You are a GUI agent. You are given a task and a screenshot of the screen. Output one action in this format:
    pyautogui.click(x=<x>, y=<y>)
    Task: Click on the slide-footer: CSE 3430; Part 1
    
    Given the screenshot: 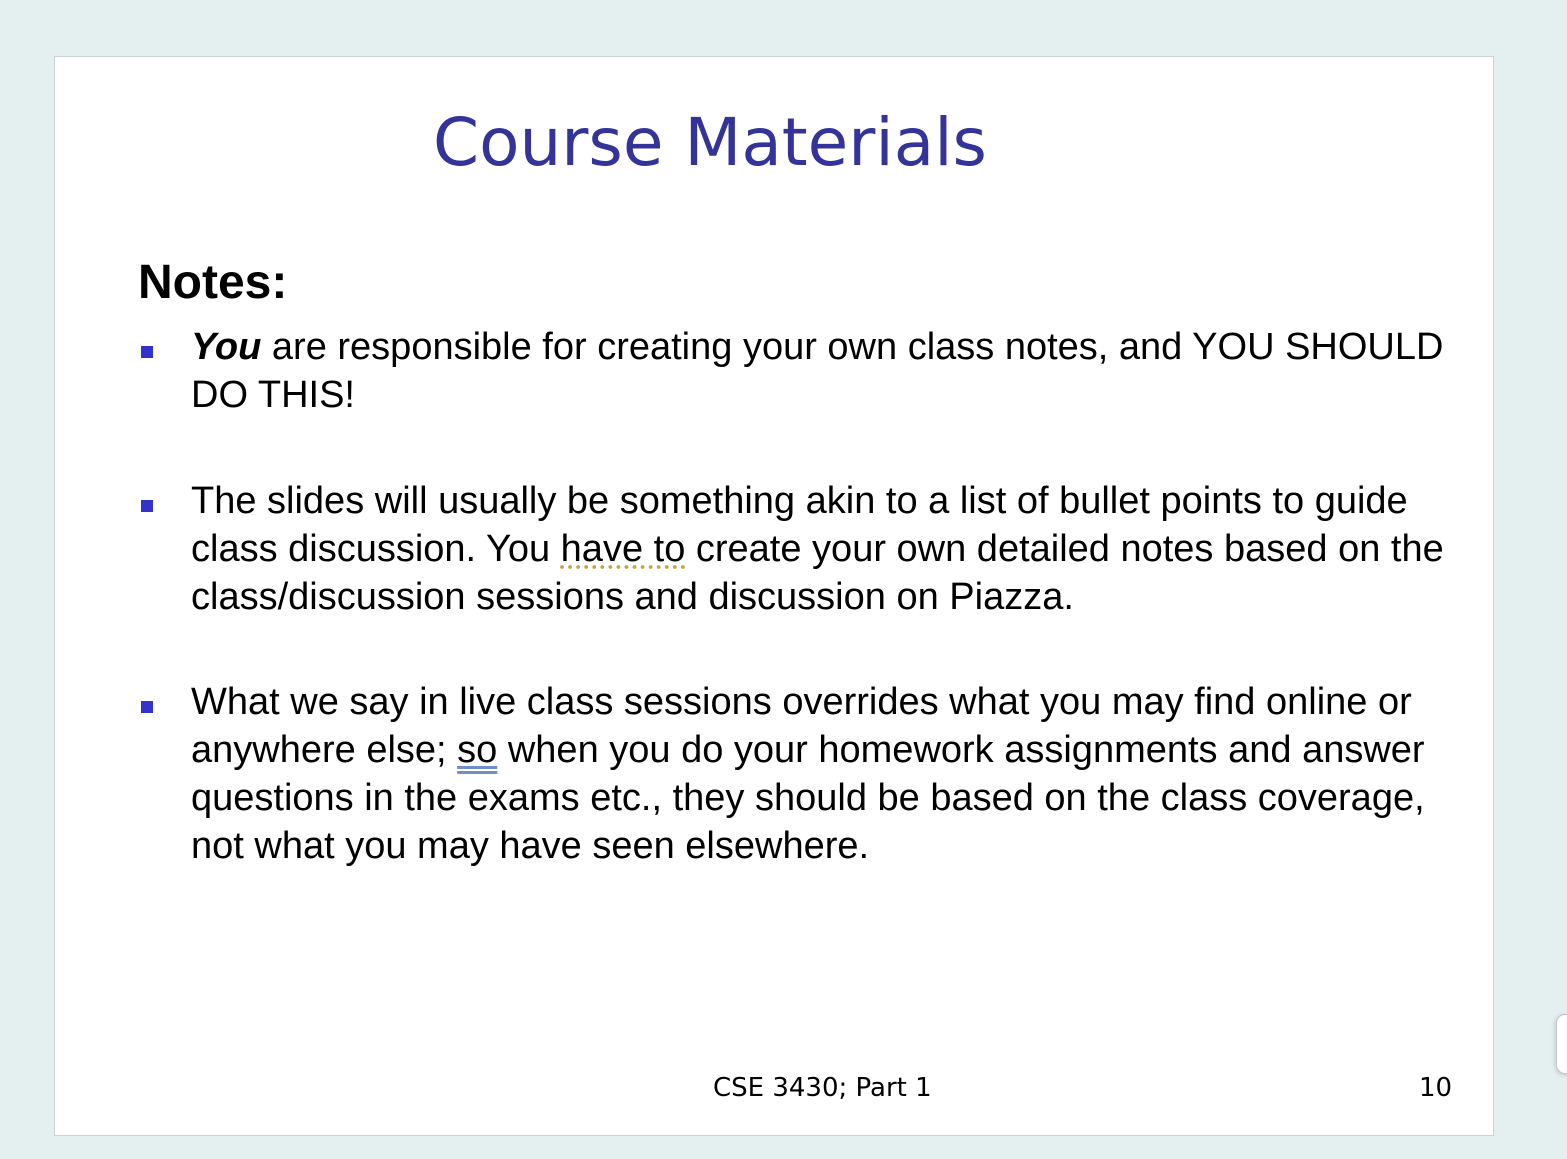 What is the action you would take?
    pyautogui.click(x=822, y=1088)
    